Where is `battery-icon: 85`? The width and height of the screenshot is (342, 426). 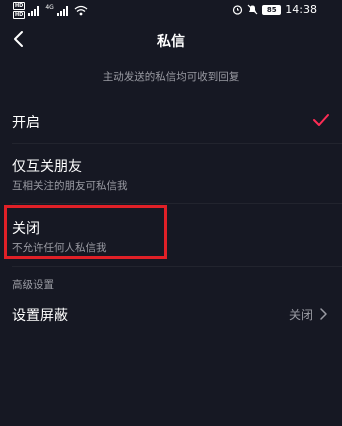
battery-icon: 85 is located at coordinates (272, 9).